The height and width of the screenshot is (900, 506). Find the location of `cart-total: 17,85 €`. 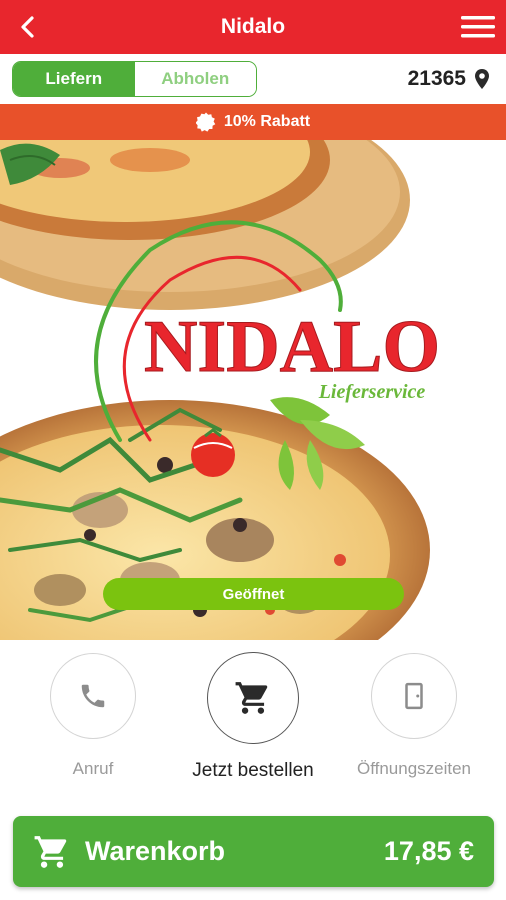

cart-total: 17,85 € is located at coordinates (428, 851).